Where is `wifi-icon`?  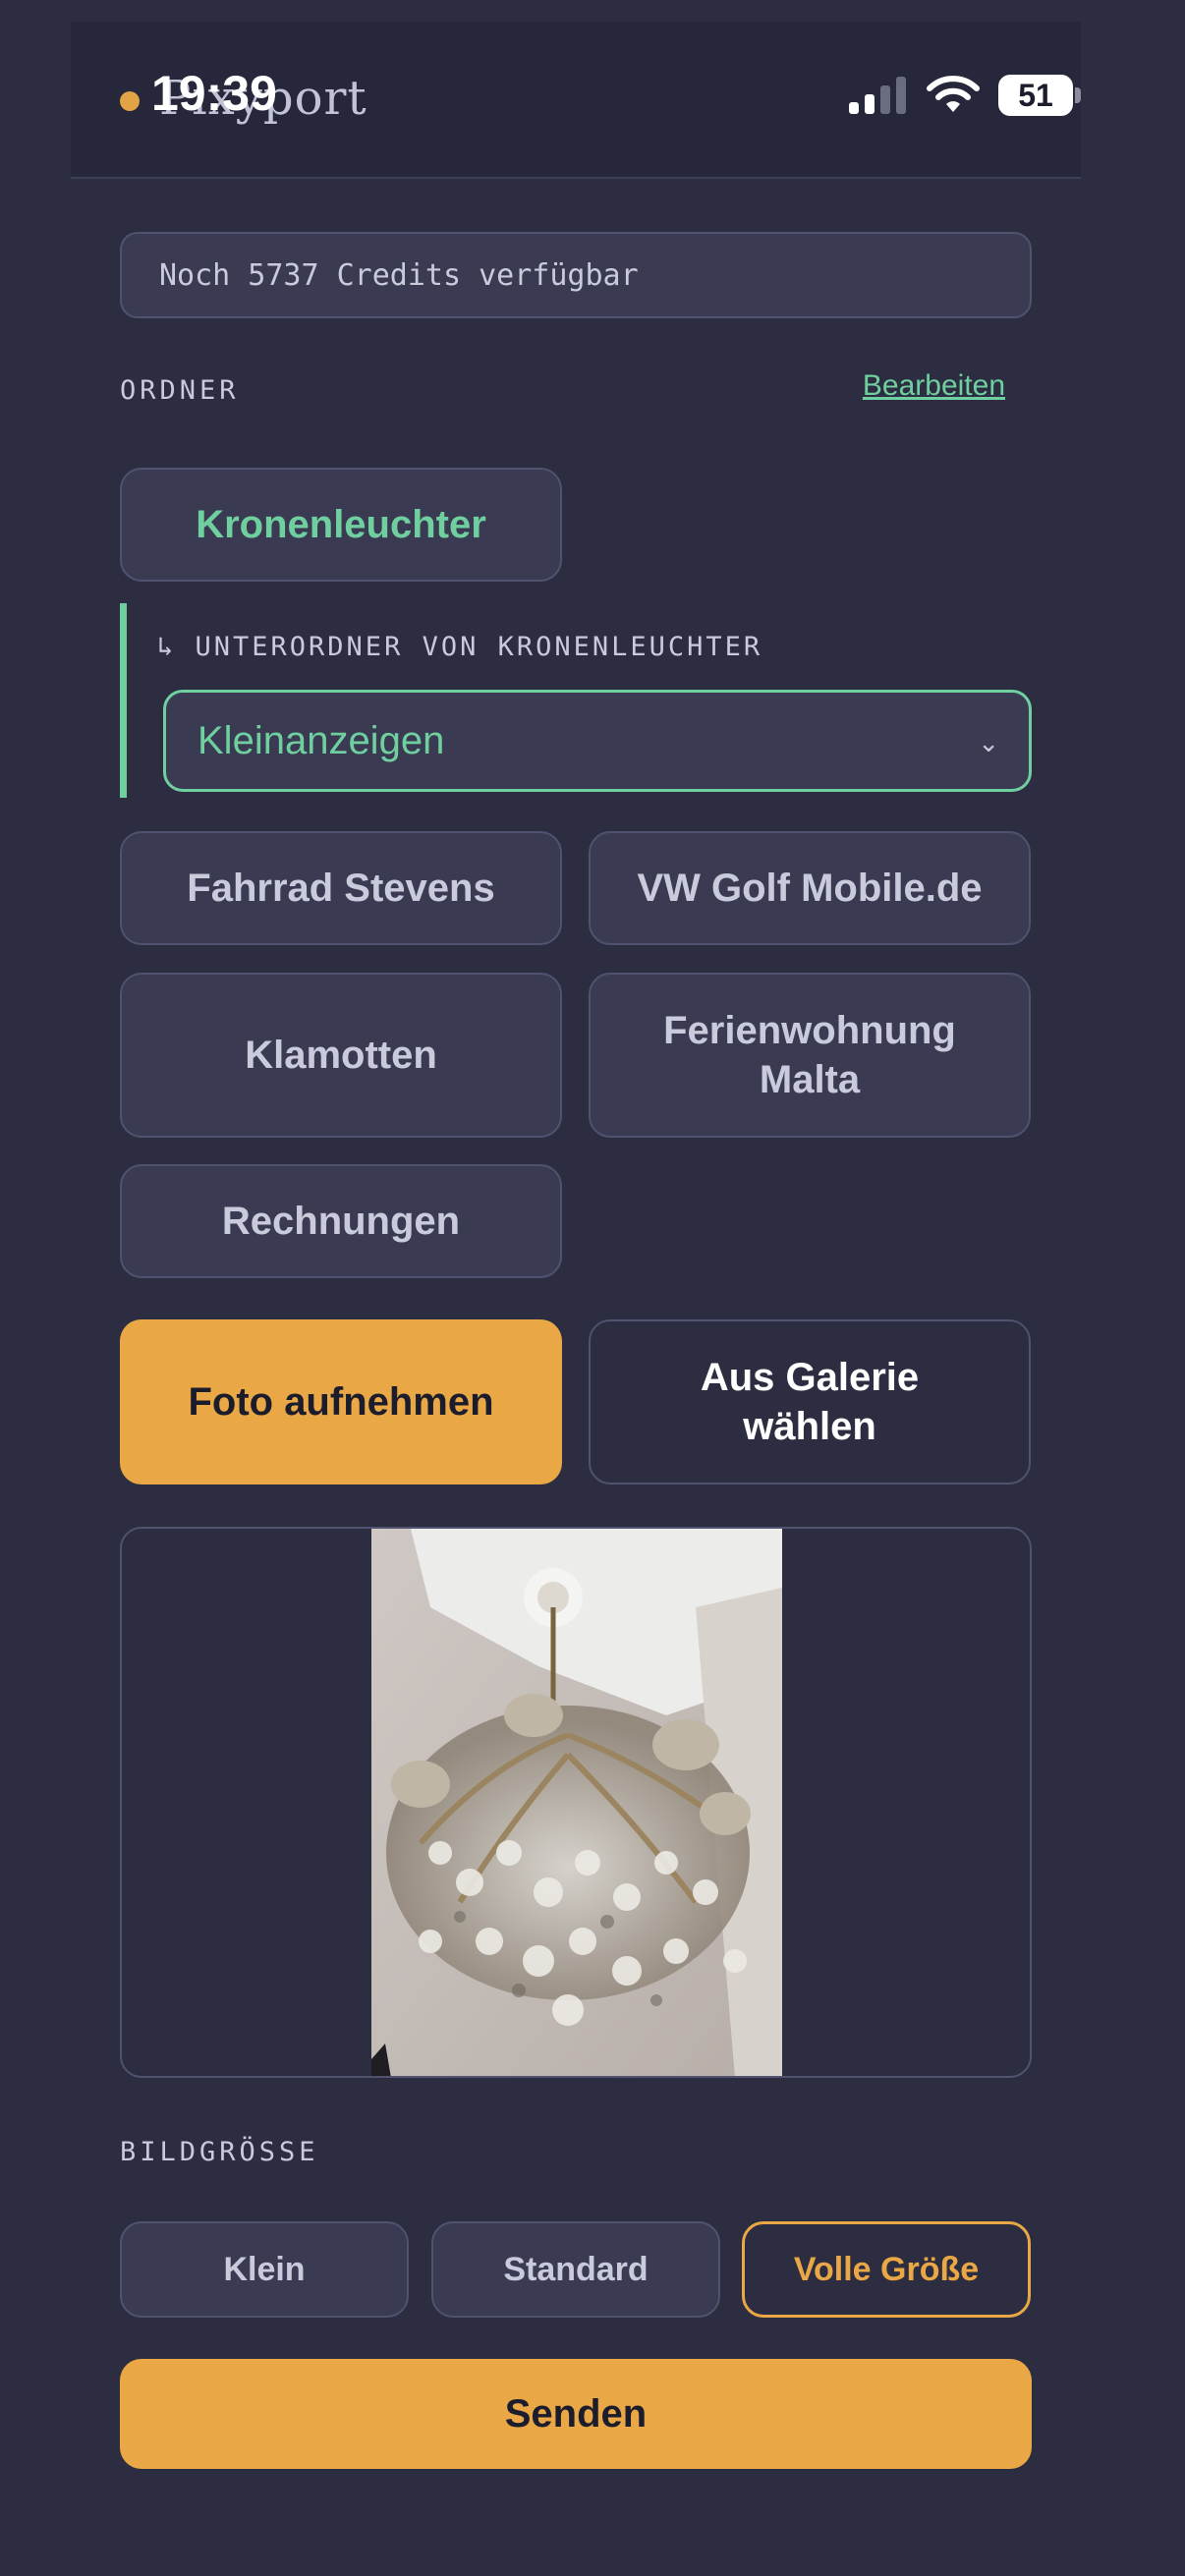 wifi-icon is located at coordinates (954, 94).